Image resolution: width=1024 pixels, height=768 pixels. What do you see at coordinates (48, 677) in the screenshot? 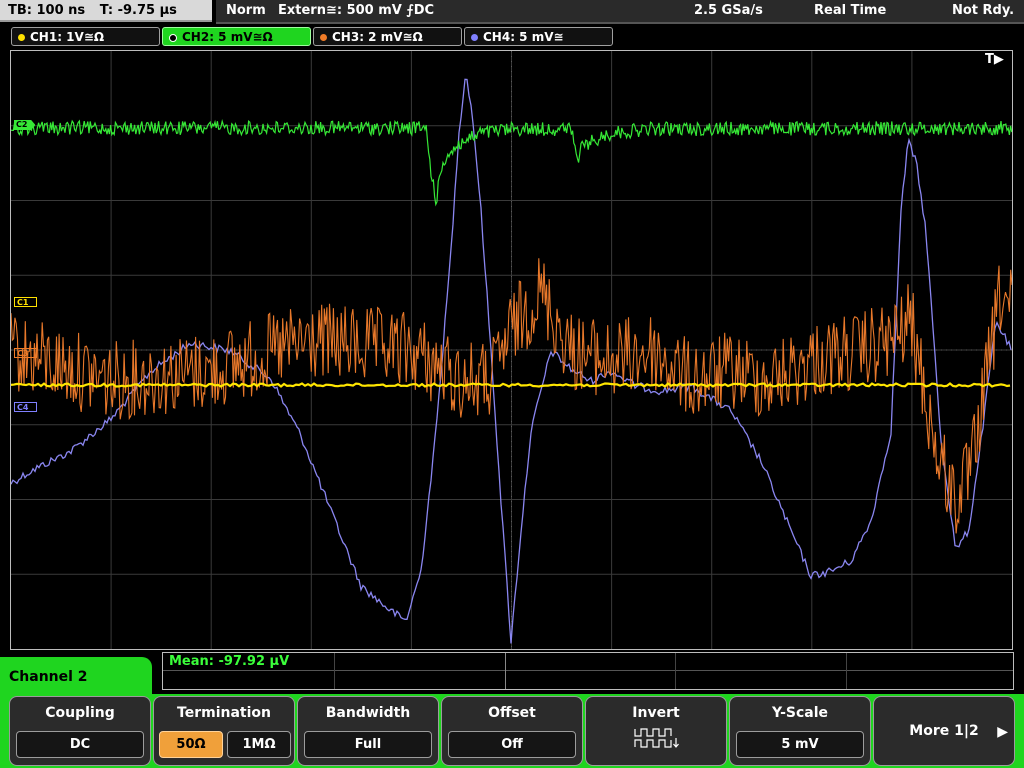
I see `channel-menu-title: Channel 2` at bounding box center [48, 677].